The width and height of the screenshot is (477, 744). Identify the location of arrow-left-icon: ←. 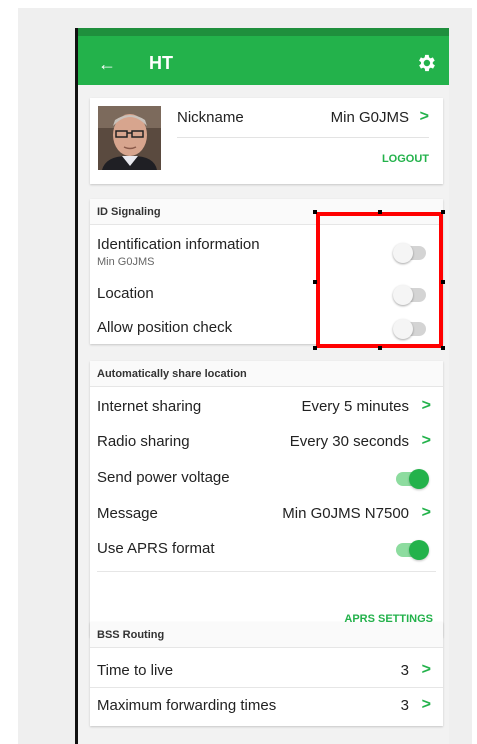
(107, 64).